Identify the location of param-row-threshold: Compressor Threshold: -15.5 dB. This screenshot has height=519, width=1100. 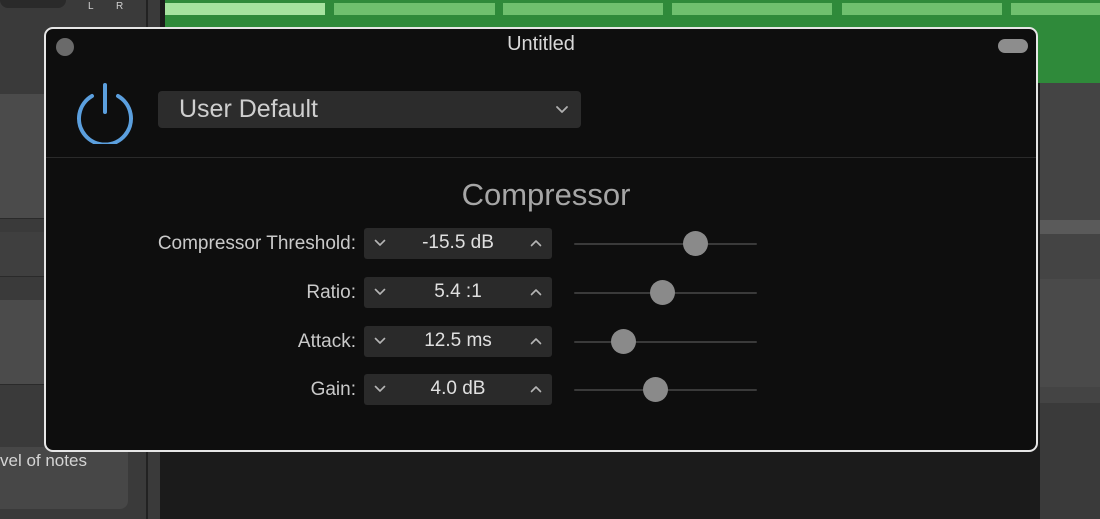
(541, 244).